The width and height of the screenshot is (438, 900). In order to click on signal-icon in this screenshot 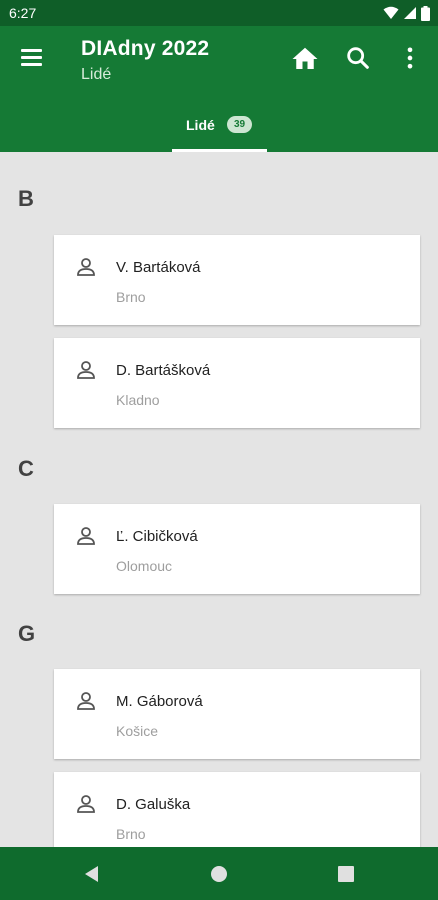, I will do `click(410, 13)`.